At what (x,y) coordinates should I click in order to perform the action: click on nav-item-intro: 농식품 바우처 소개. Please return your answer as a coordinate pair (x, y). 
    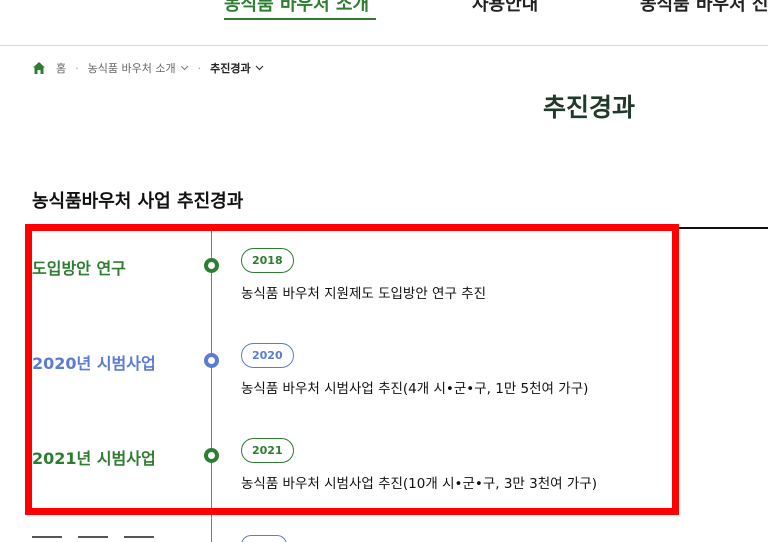
    Looking at the image, I should click on (296, 8).